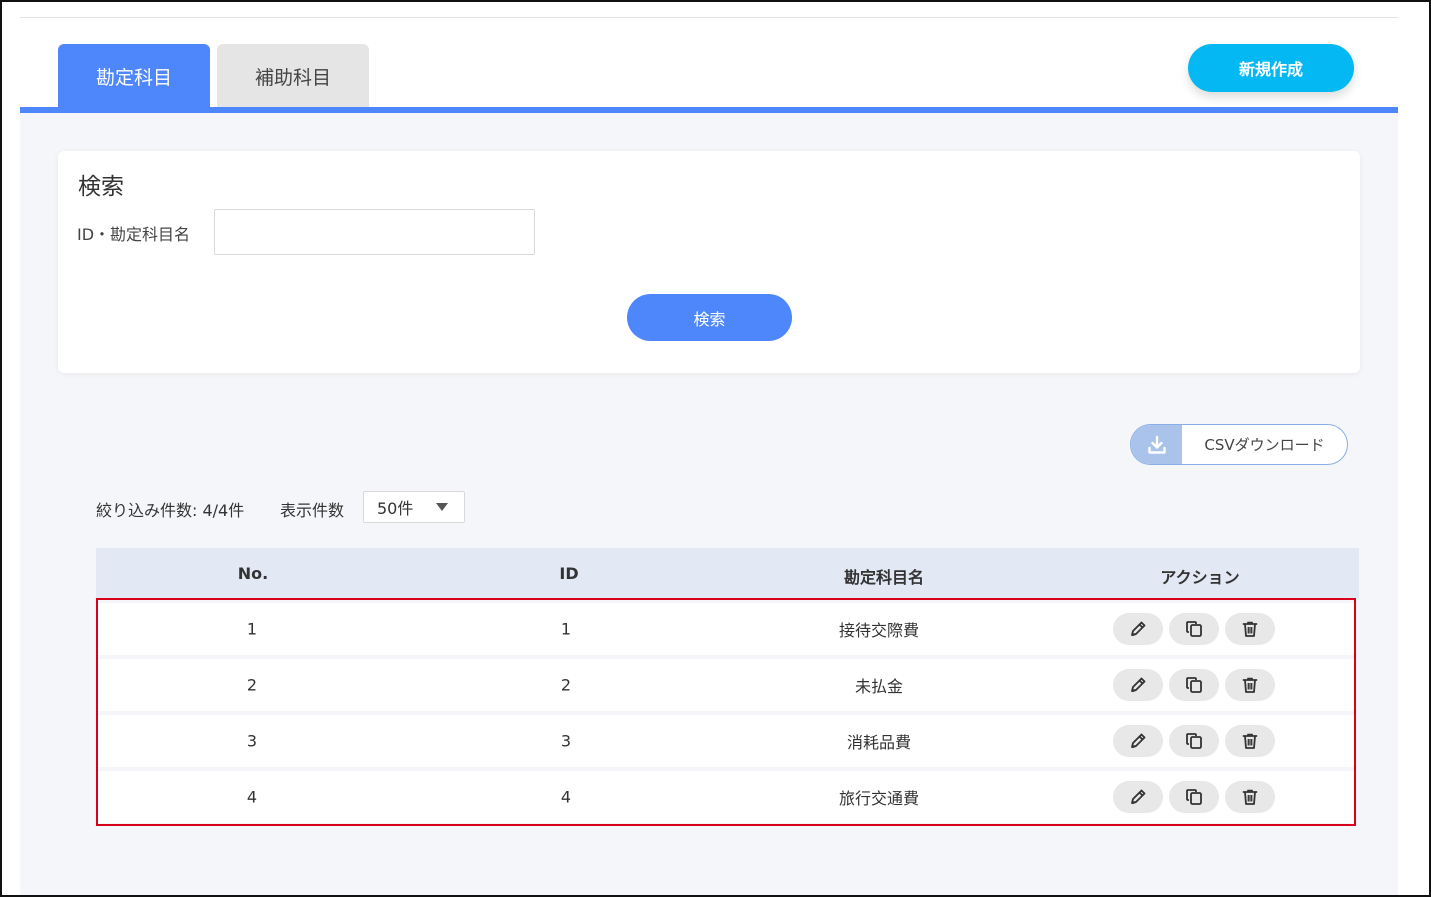 The width and height of the screenshot is (1431, 897). Describe the element at coordinates (725, 685) in the screenshot. I see `table-row: 2 2 未払金` at that location.